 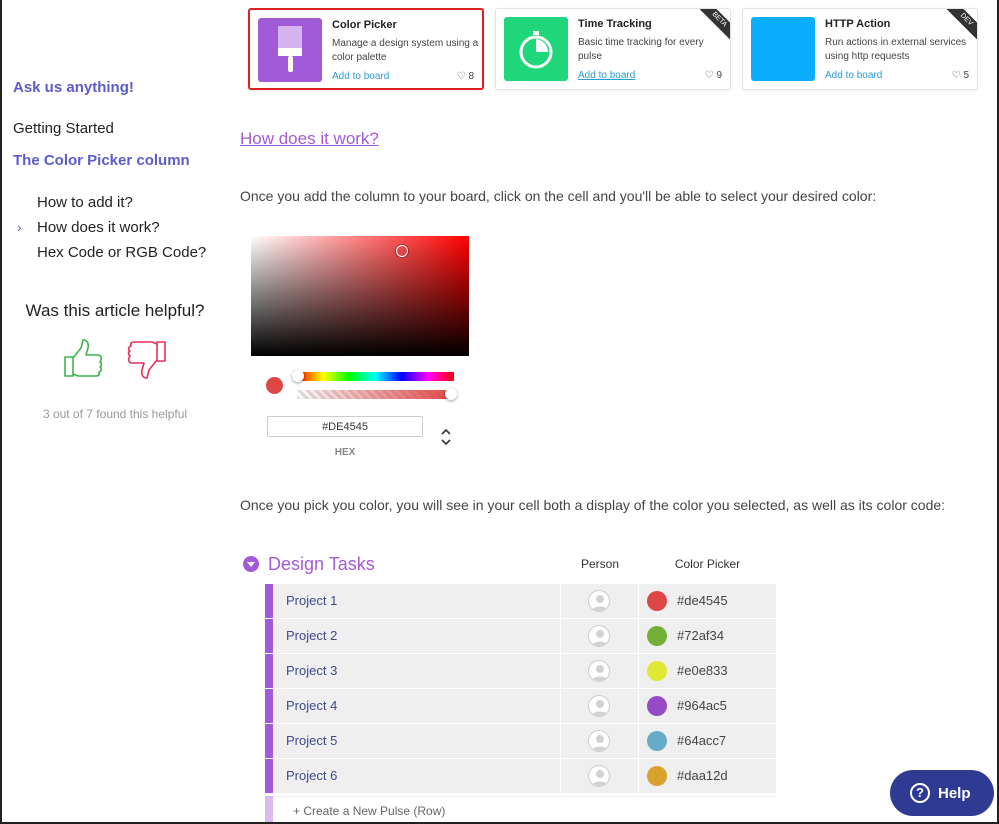 I want to click on toc-item-how-to-add: How to add it?, so click(x=111, y=202).